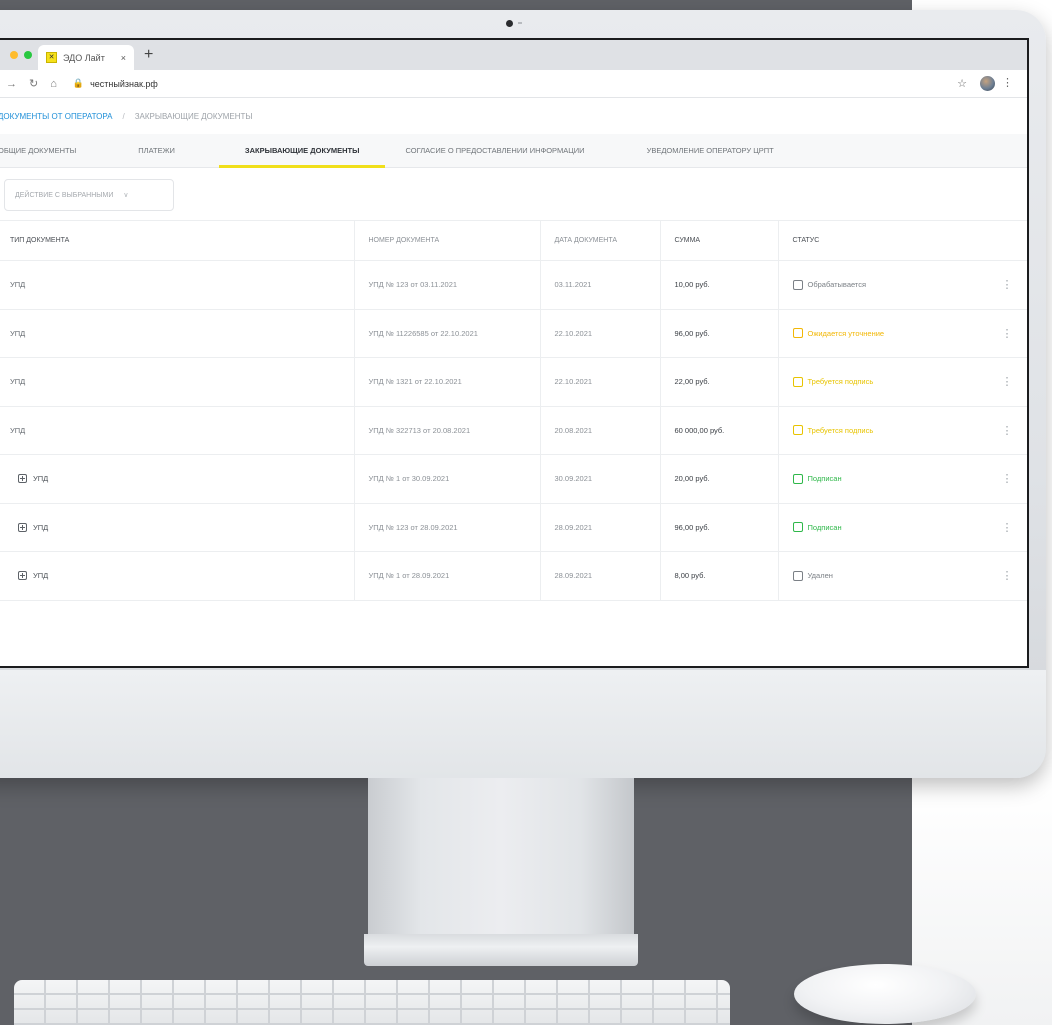  What do you see at coordinates (882, 240) in the screenshot?
I see `column-header-status: СТАТУС` at bounding box center [882, 240].